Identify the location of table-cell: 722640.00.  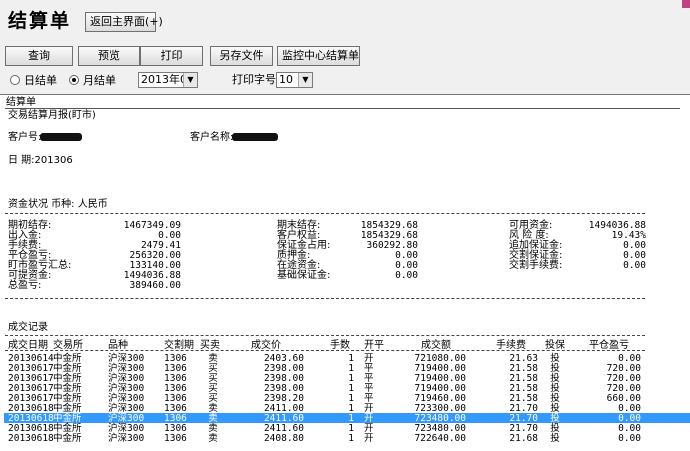
(440, 438).